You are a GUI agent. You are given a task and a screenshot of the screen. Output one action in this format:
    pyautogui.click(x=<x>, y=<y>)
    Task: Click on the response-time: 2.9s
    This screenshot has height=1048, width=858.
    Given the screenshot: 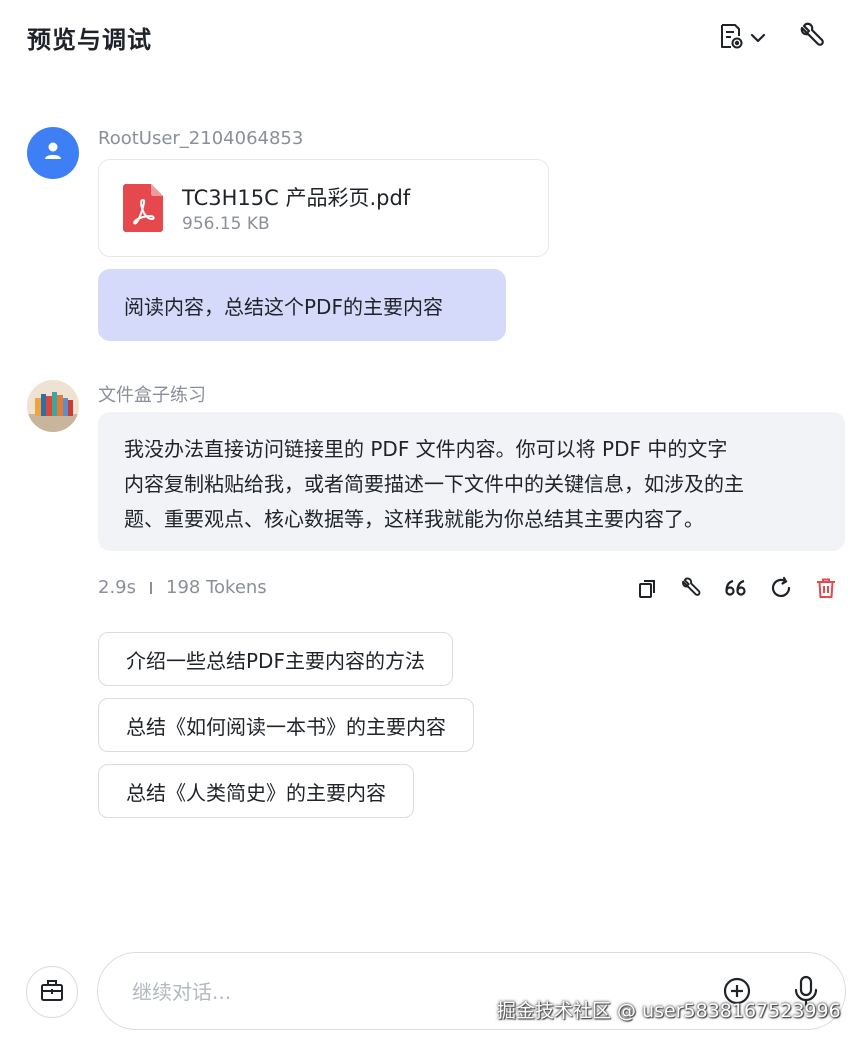 What is the action you would take?
    pyautogui.click(x=117, y=587)
    